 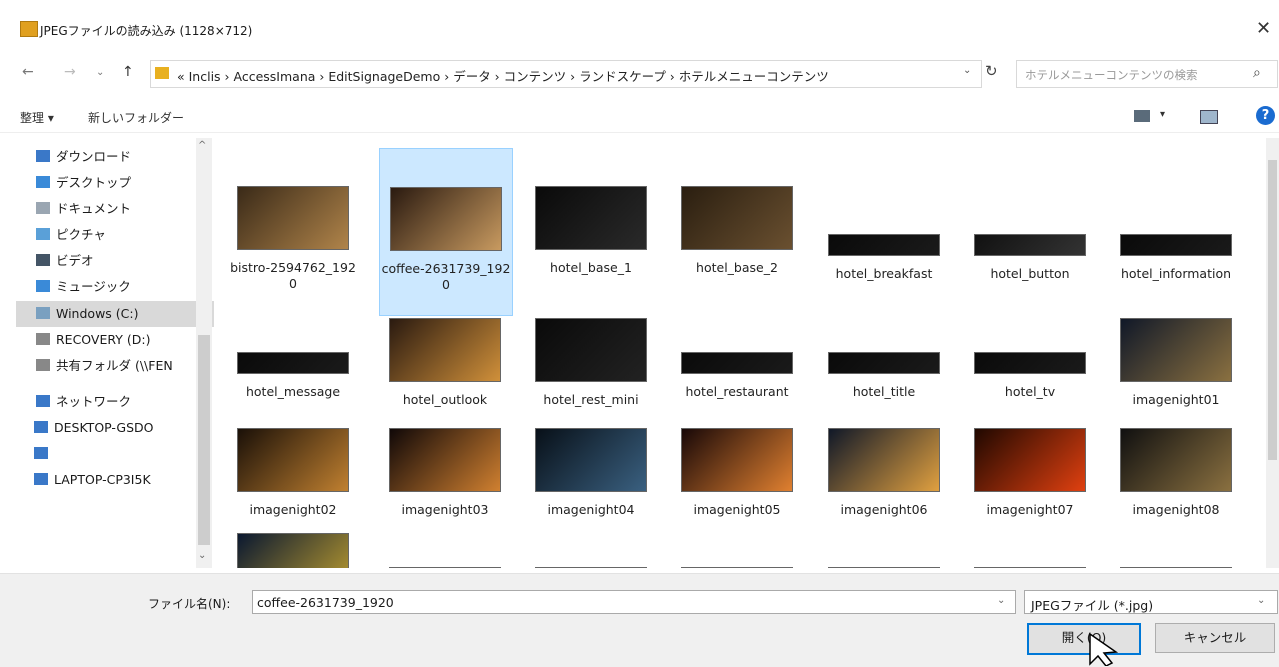 What do you see at coordinates (94, 208) in the screenshot?
I see `nav-item-label: ドキュメント` at bounding box center [94, 208].